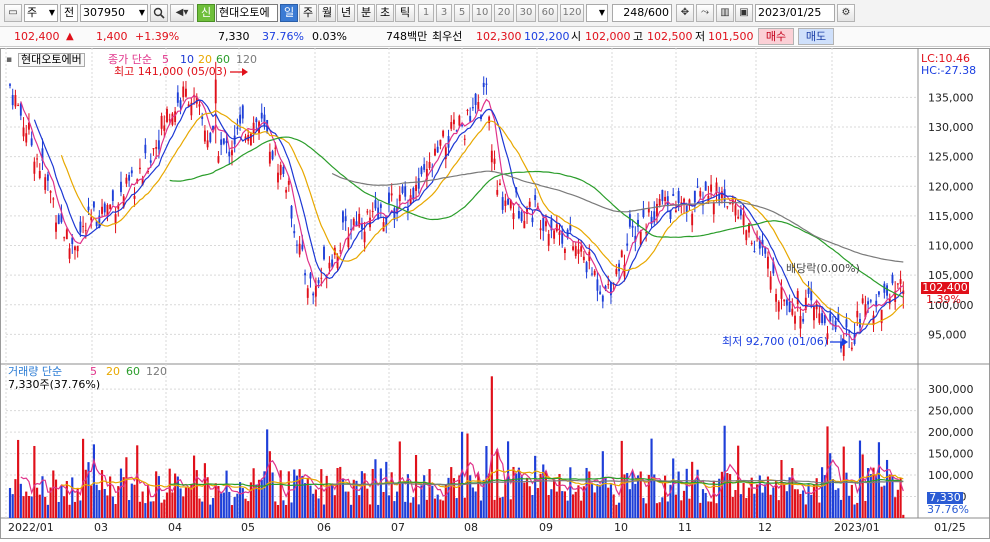 The height and width of the screenshot is (542, 990). What do you see at coordinates (289, 13) in the screenshot?
I see `period-day-button: 일` at bounding box center [289, 13].